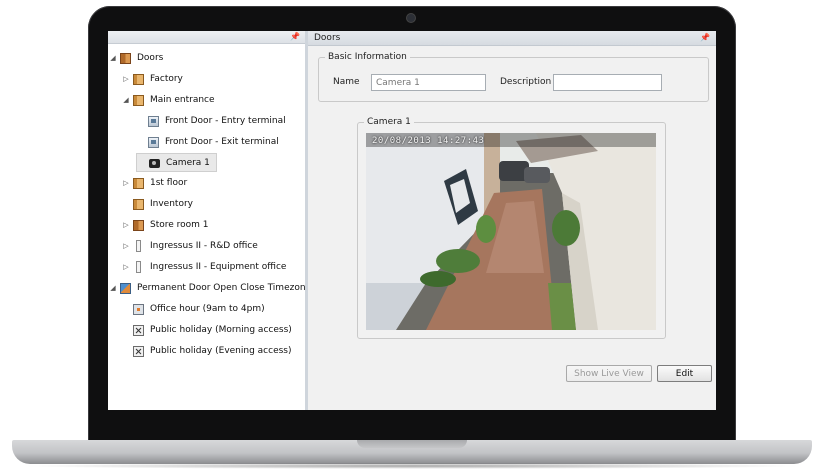 This screenshot has width=824, height=469. What do you see at coordinates (607, 82) in the screenshot?
I see `description-field` at bounding box center [607, 82].